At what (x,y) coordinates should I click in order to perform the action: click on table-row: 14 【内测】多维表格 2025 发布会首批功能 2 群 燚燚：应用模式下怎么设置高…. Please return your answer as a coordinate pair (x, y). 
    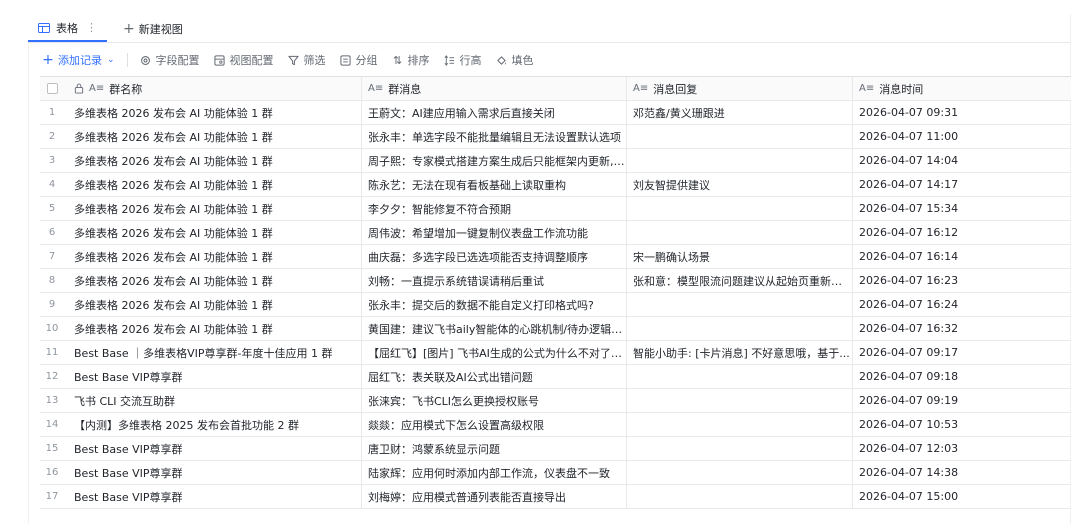
    Looking at the image, I should click on (555, 425).